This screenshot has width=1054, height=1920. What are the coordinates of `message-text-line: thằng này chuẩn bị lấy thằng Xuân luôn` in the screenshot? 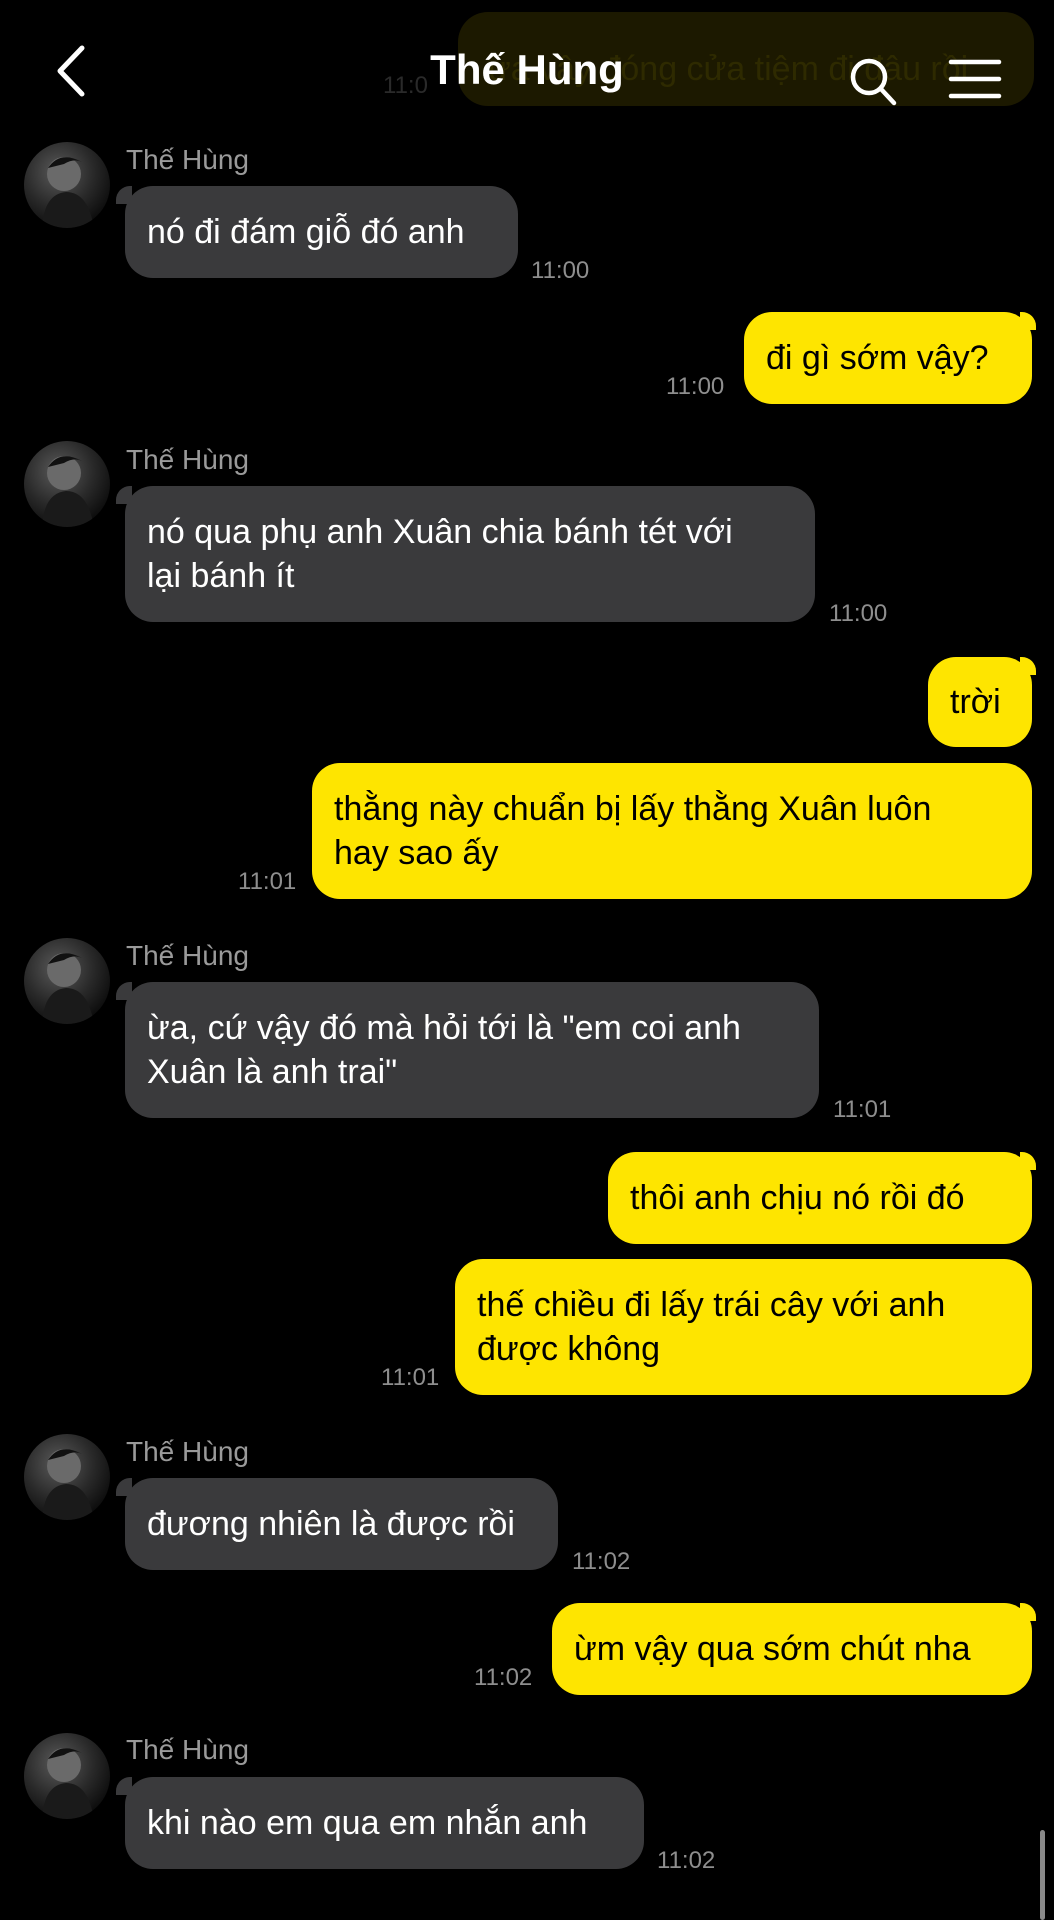 It's located at (633, 809).